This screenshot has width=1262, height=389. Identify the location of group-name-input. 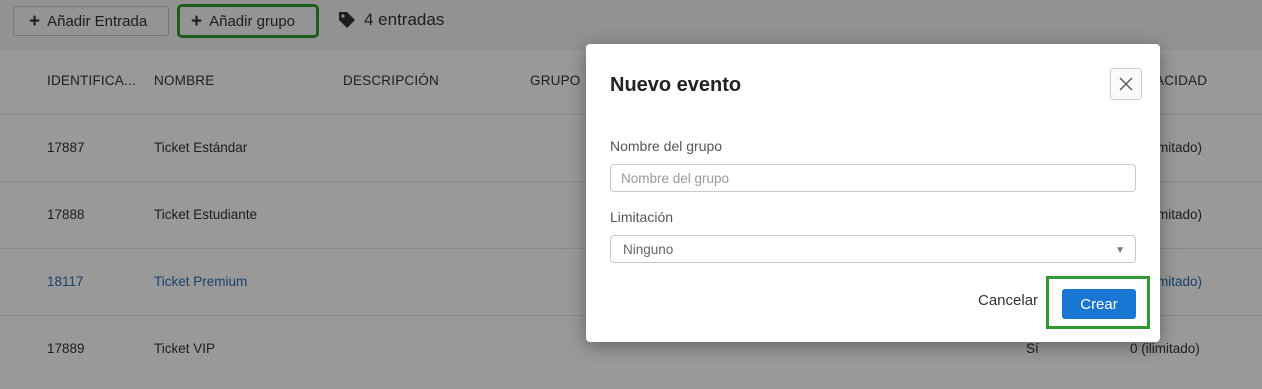
(873, 178).